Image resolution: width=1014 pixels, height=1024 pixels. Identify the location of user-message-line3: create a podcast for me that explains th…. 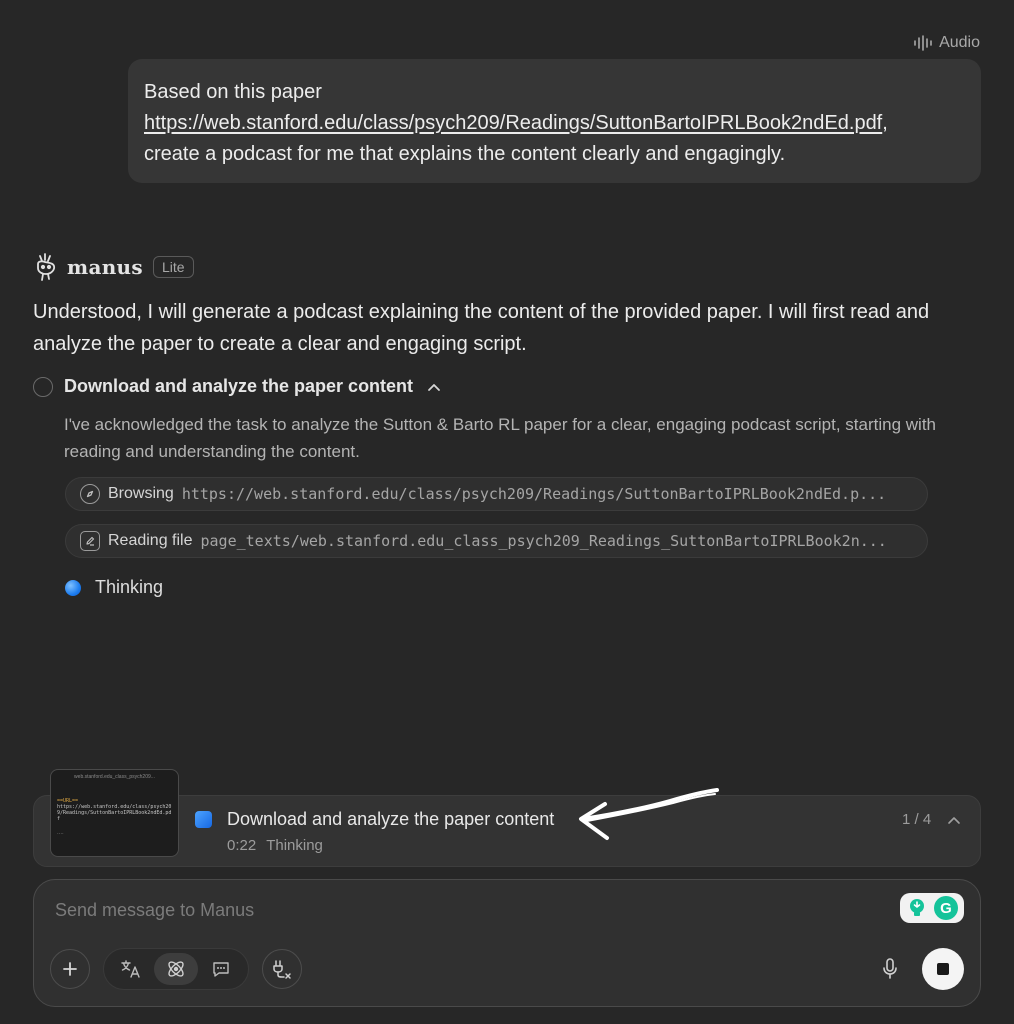
(465, 154).